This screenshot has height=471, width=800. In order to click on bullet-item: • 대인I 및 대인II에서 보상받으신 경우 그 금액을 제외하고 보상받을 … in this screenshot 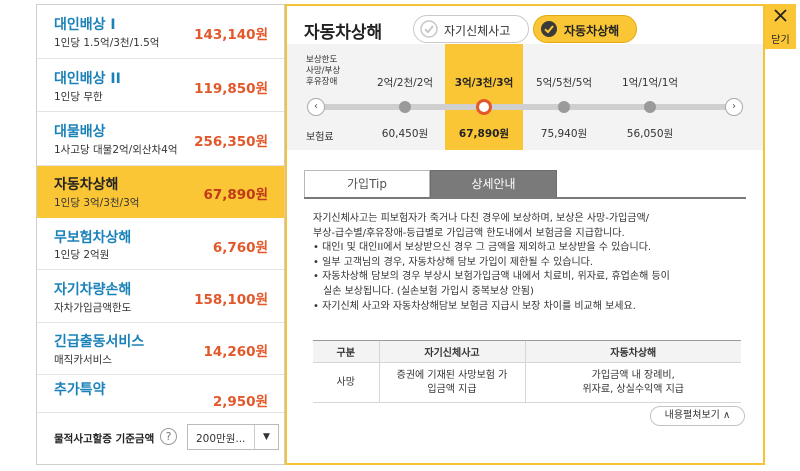, I will do `click(482, 248)`.